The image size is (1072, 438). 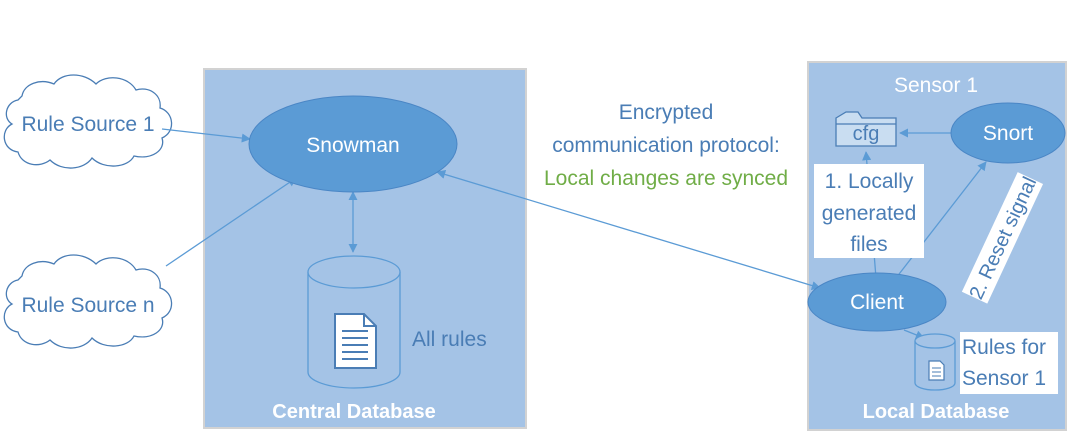 What do you see at coordinates (877, 302) in the screenshot?
I see `client-label: Client` at bounding box center [877, 302].